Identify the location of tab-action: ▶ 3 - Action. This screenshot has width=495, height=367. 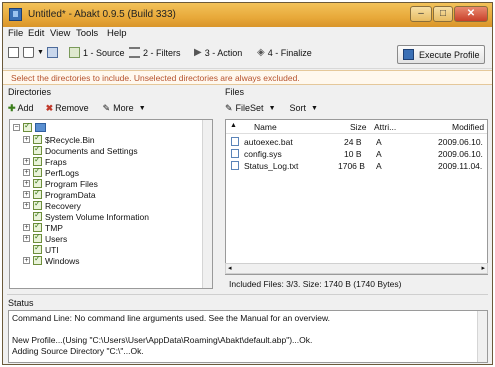
(218, 52).